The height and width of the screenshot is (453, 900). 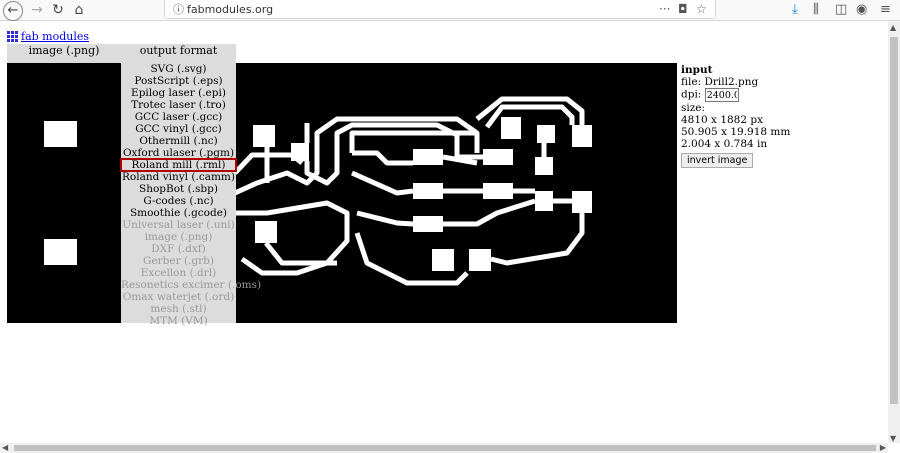 I want to click on menu-item-mesh: mesh (.stl), so click(x=178, y=309).